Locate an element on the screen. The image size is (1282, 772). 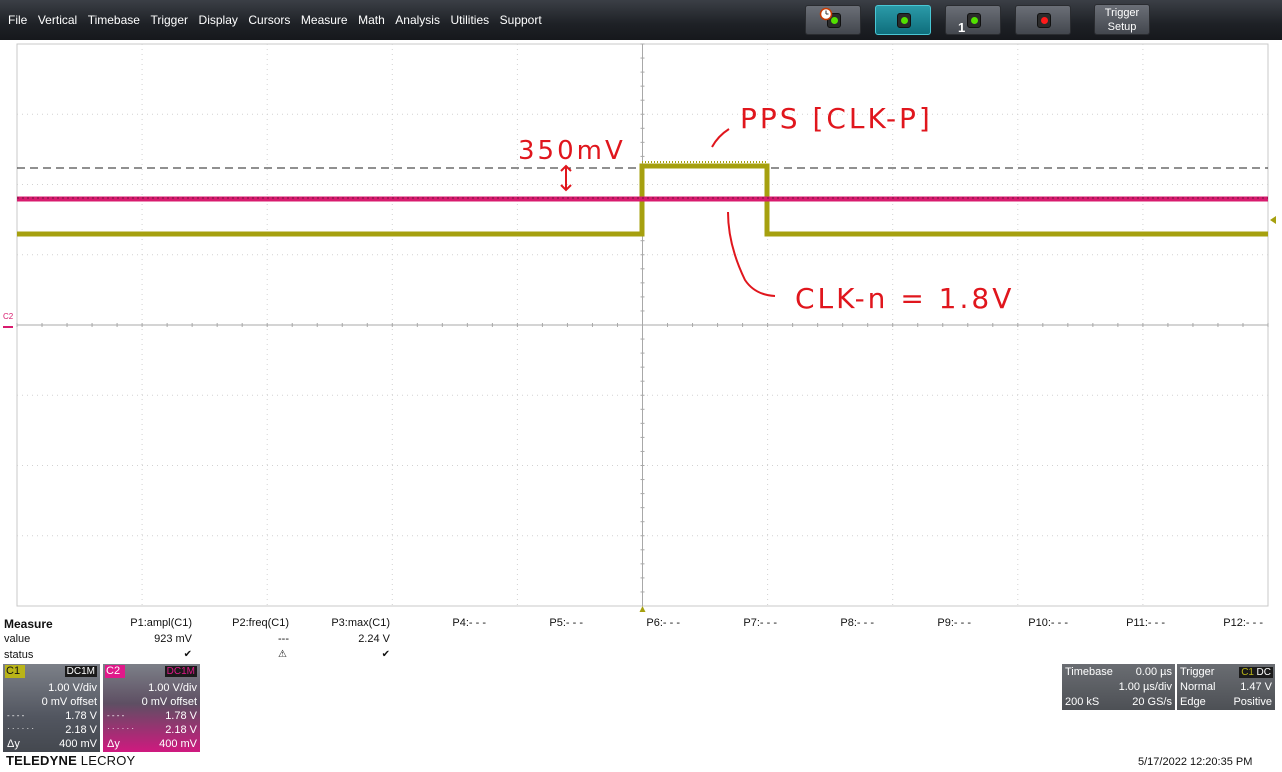
channel-2-coupling: DC1M is located at coordinates (180, 671).